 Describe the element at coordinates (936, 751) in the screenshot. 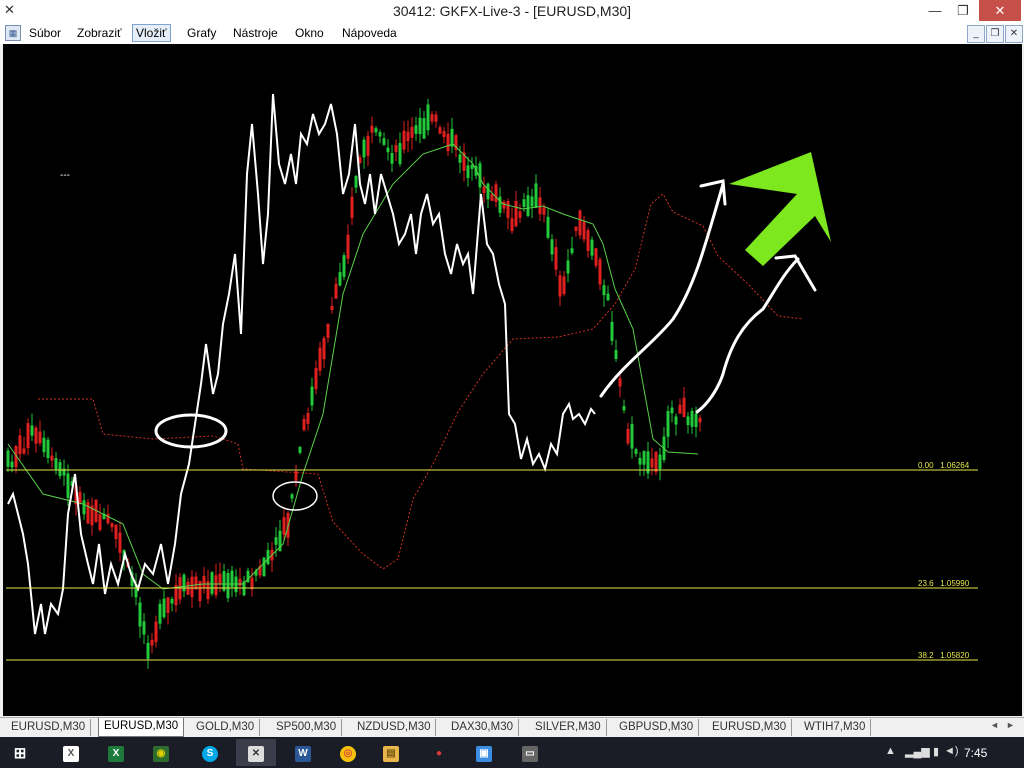

I see `battery-icon: ▮` at that location.